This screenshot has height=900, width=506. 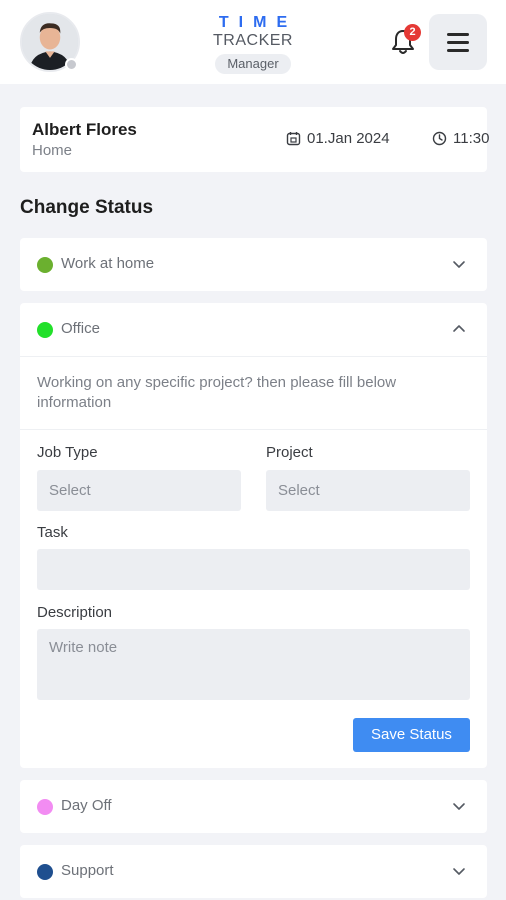 What do you see at coordinates (70, 490) in the screenshot?
I see `job-type-value: Select` at bounding box center [70, 490].